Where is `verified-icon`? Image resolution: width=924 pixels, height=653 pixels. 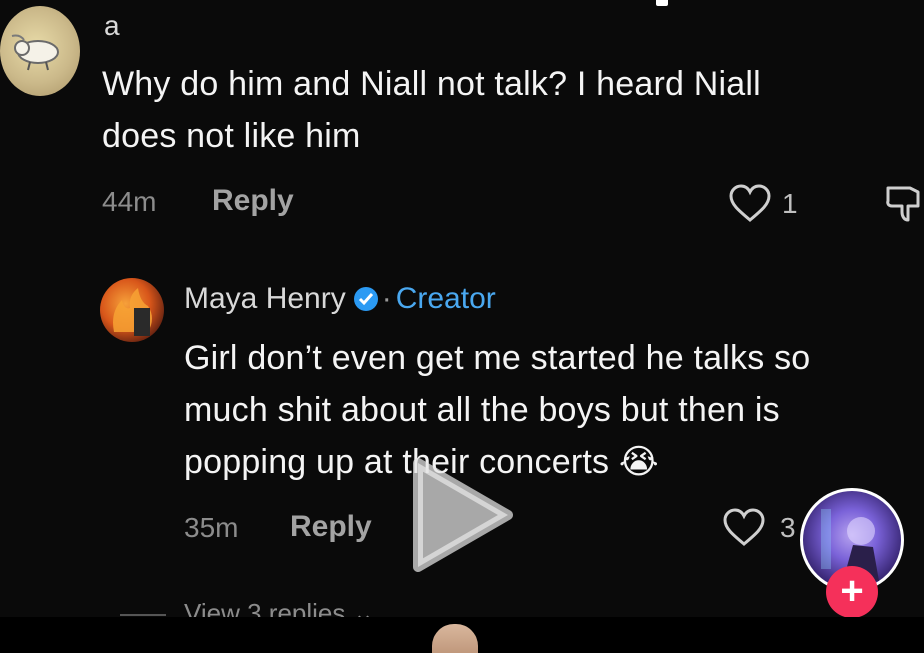
verified-icon is located at coordinates (365, 299).